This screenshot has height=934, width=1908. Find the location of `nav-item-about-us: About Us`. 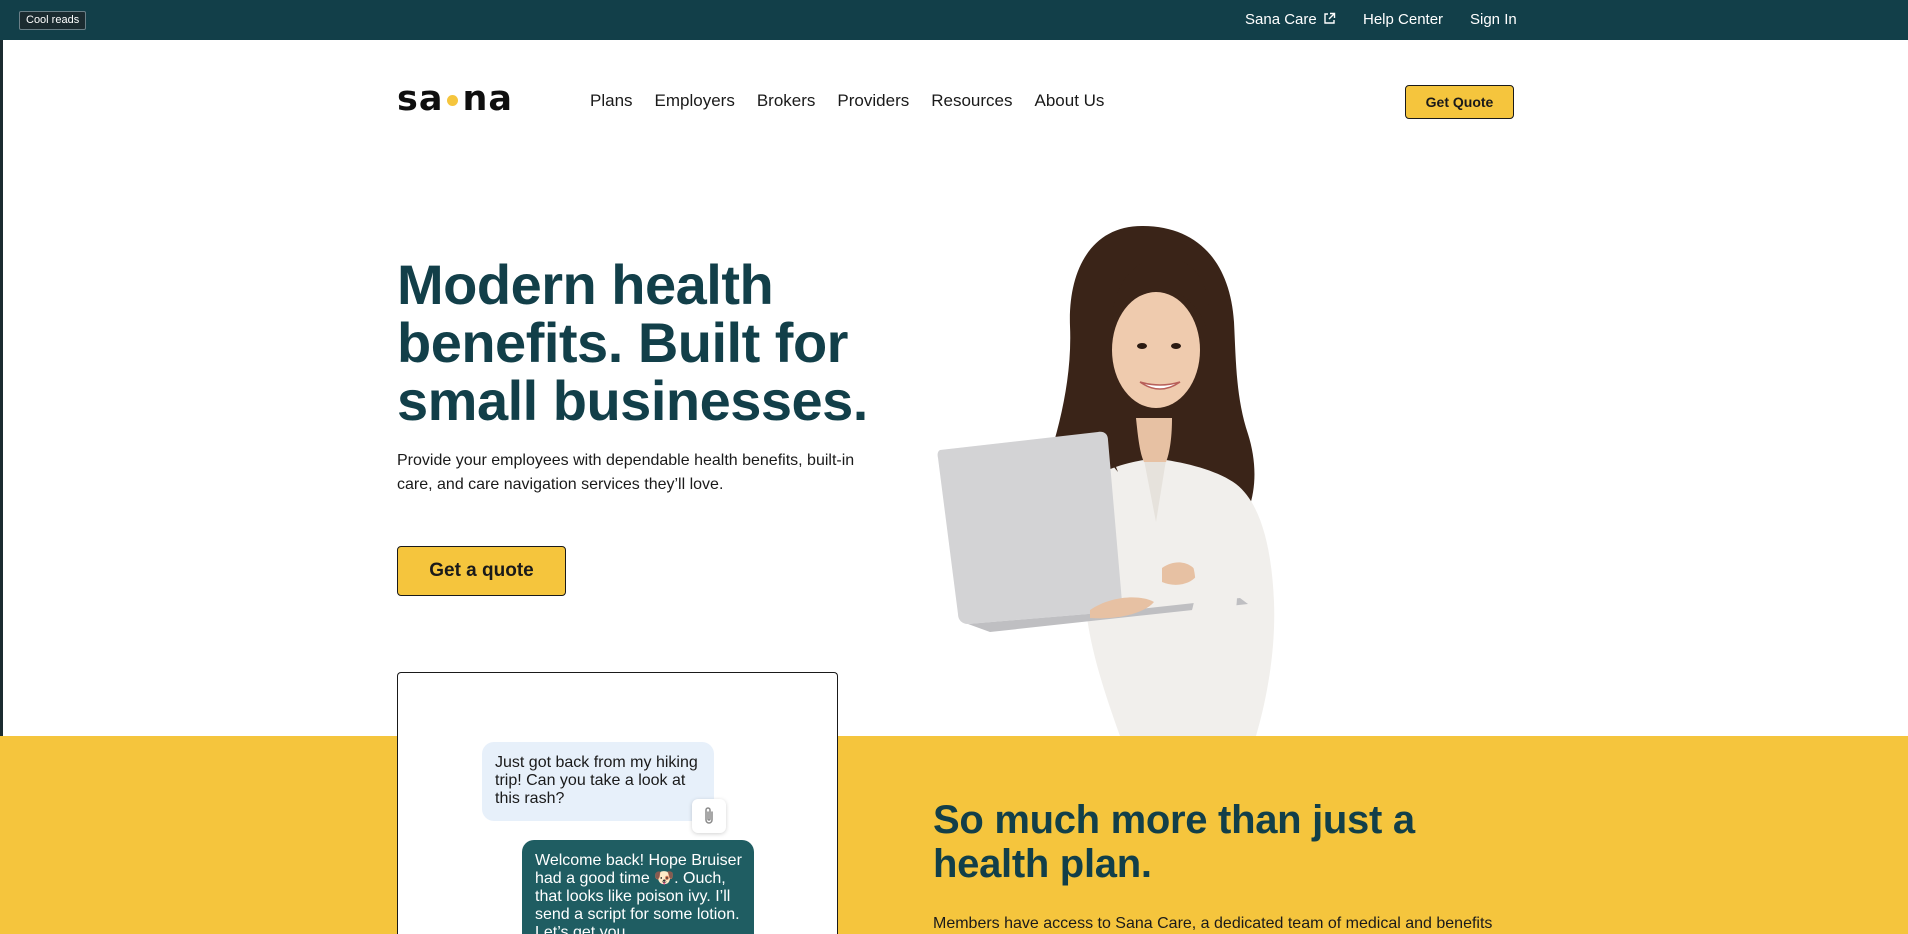

nav-item-about-us: About Us is located at coordinates (1070, 101).